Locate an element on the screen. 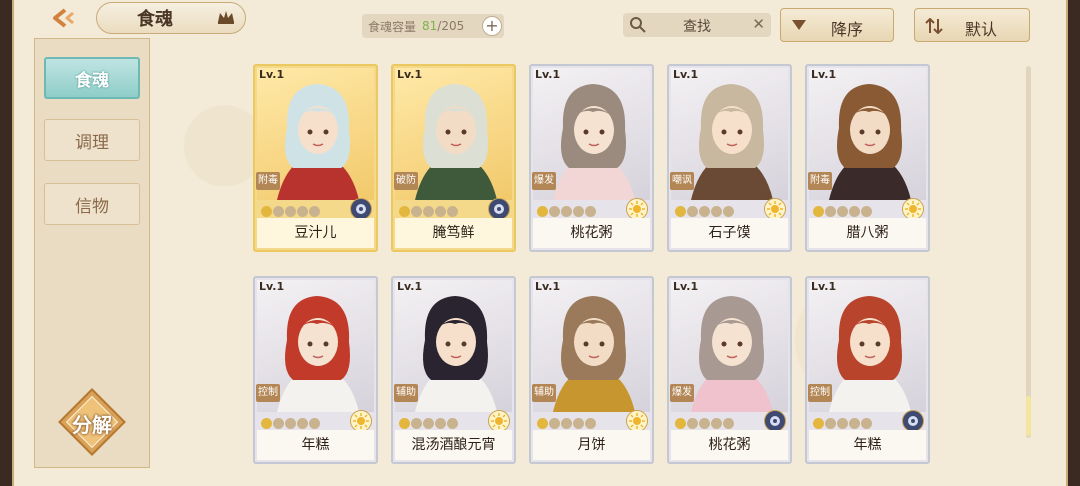 This screenshot has height=486, width=1080. sort-default-label: 默认 is located at coordinates (981, 29).